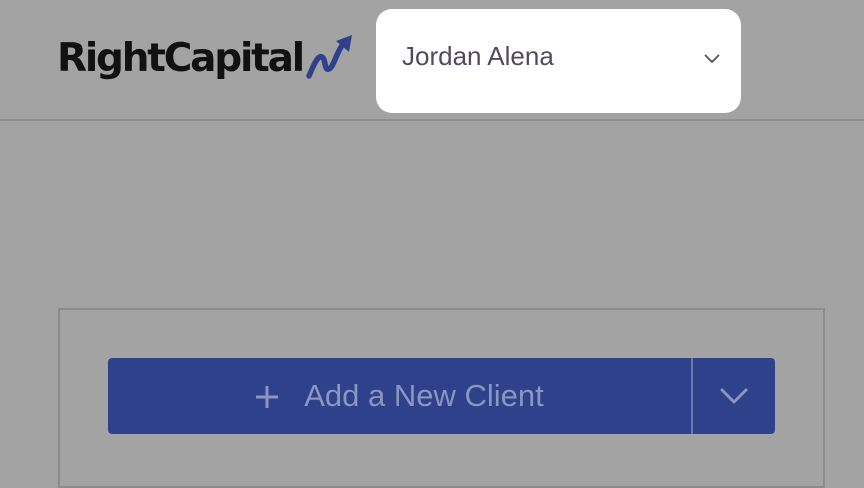  I want to click on trend-arrow-icon, so click(329, 57).